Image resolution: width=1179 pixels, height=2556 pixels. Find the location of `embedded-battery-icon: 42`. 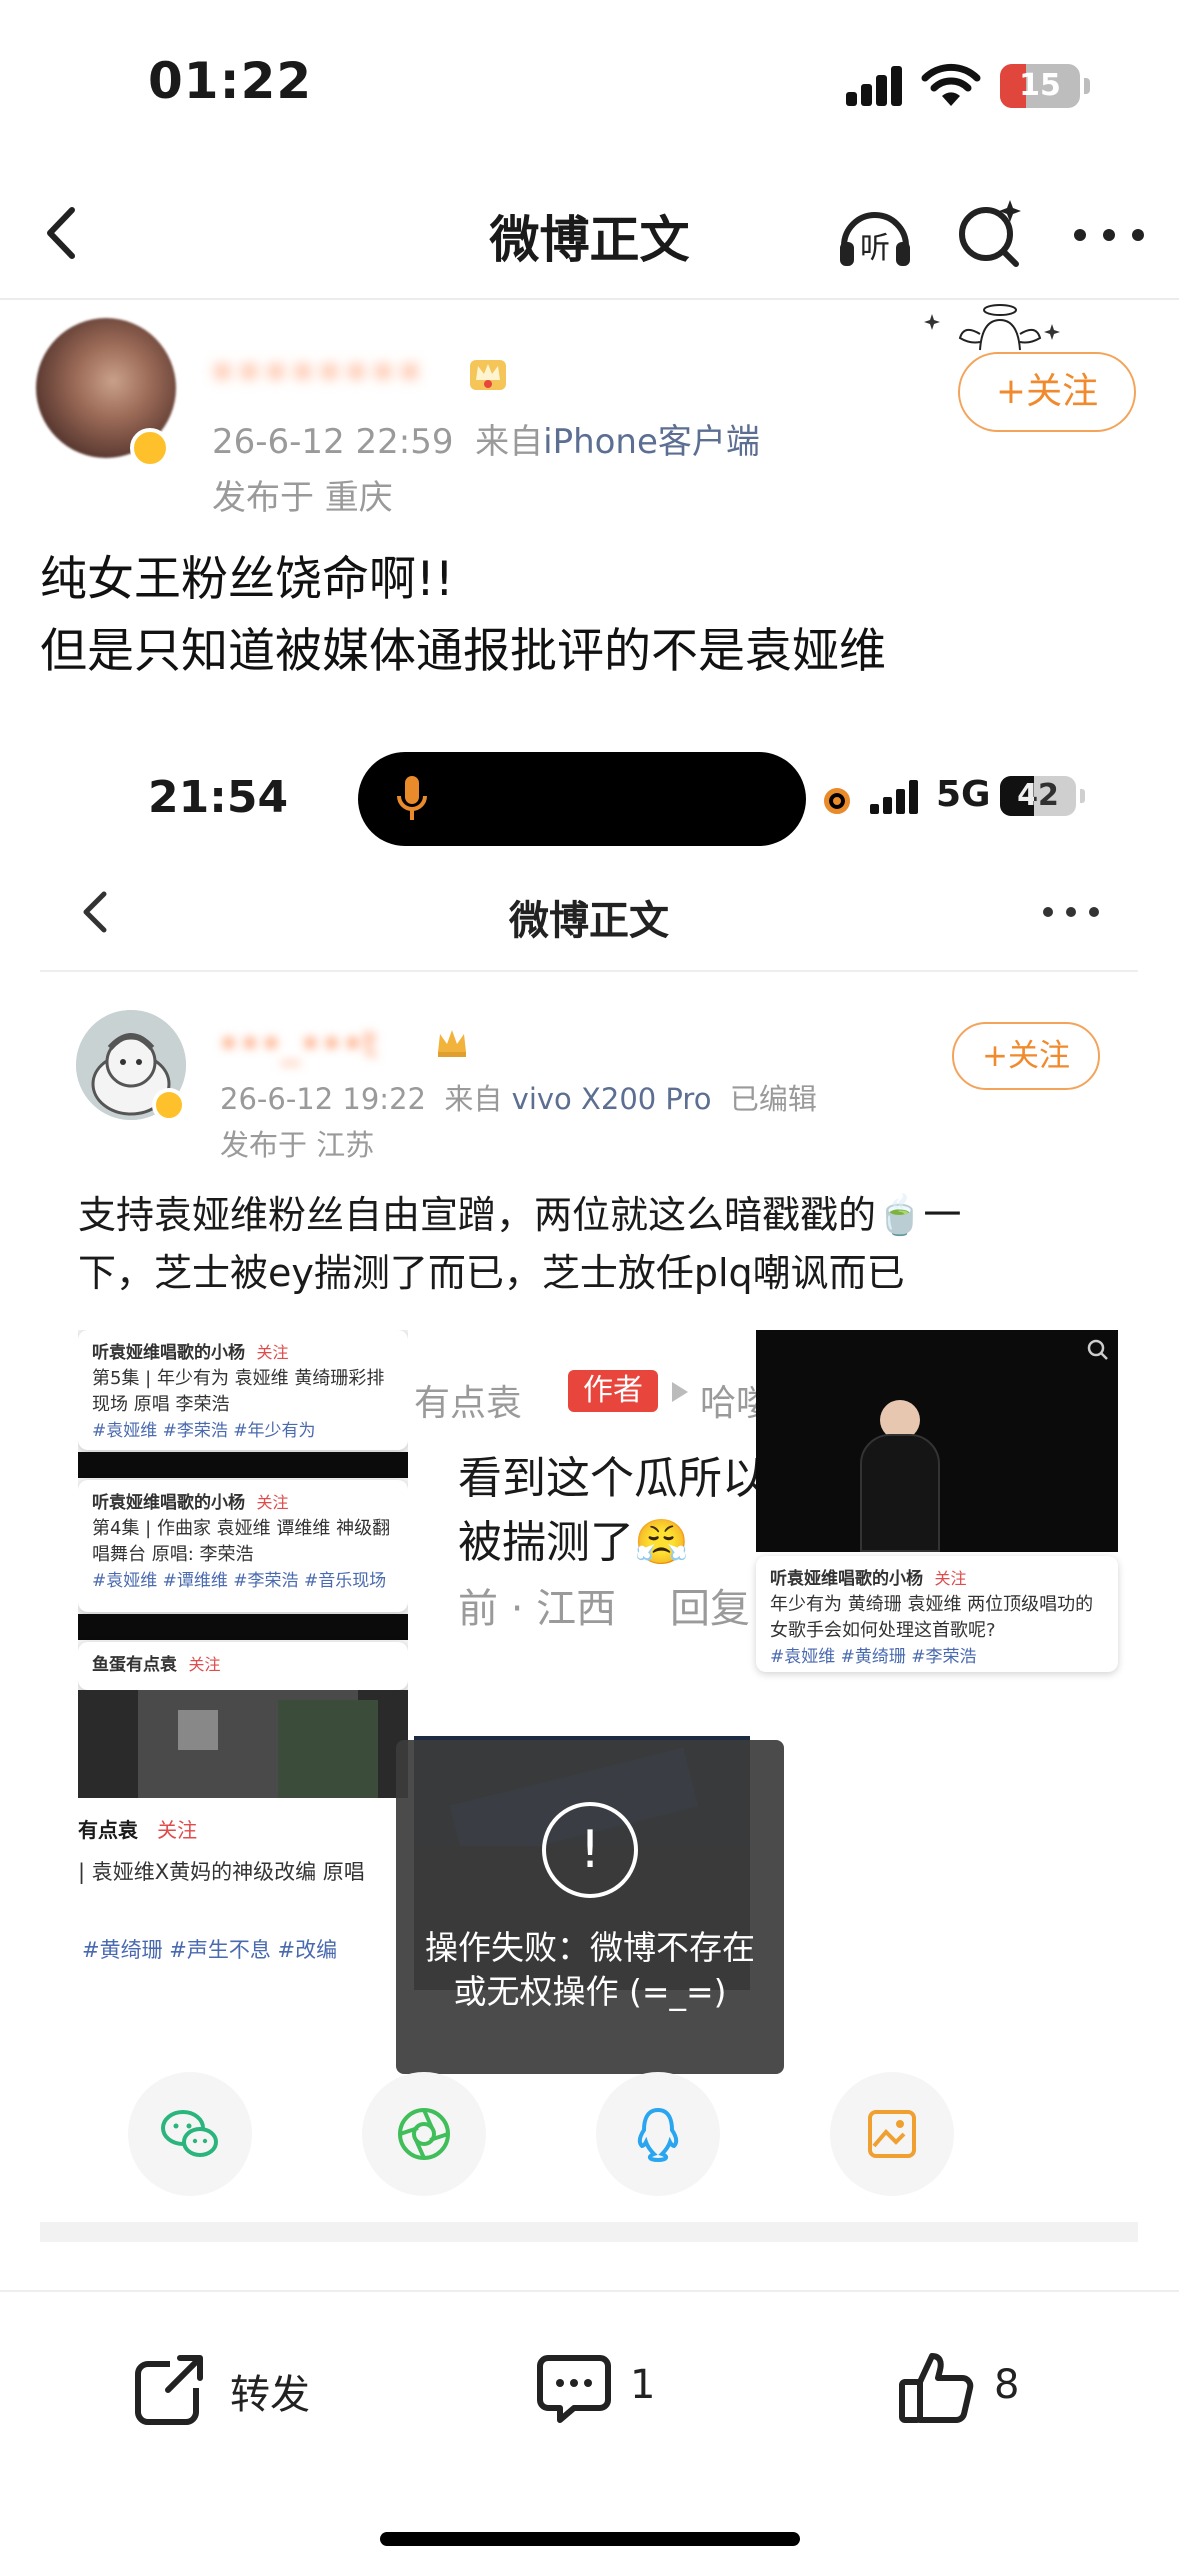

embedded-battery-icon: 42 is located at coordinates (1038, 796).